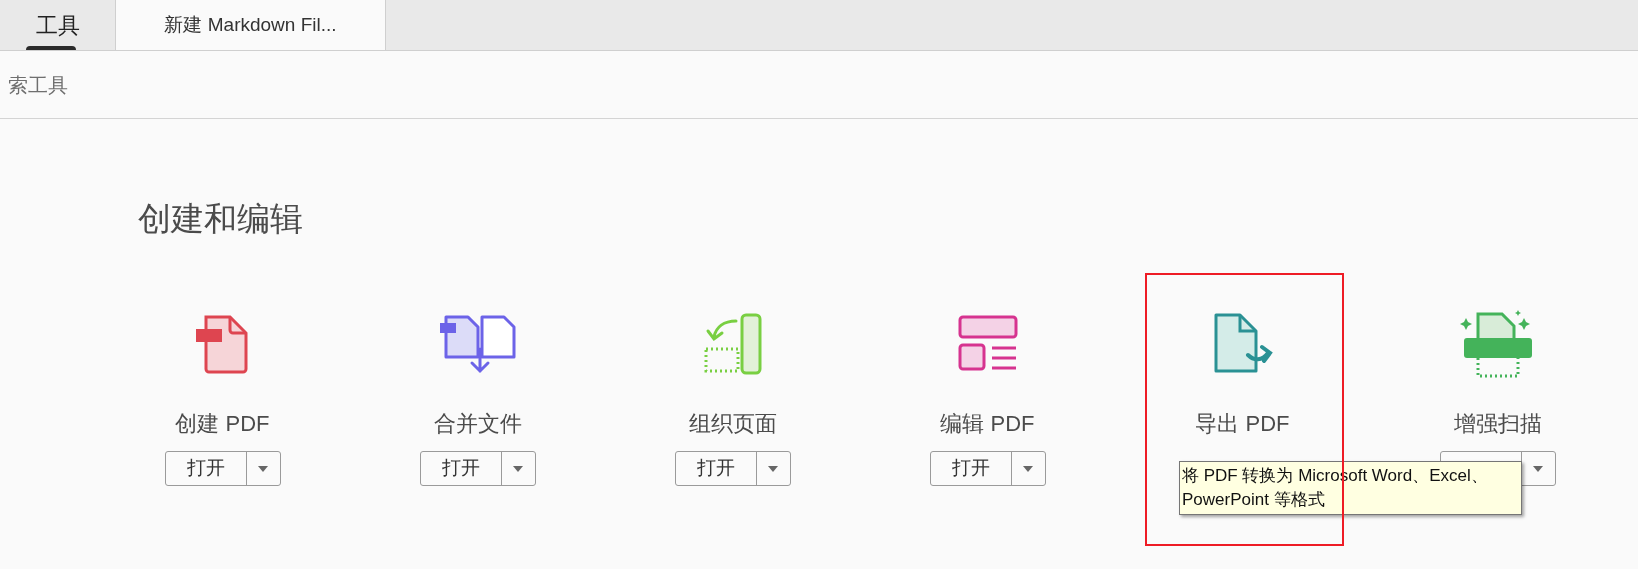 This screenshot has width=1638, height=569. What do you see at coordinates (732, 424) in the screenshot?
I see `tool-label: 组织页面` at bounding box center [732, 424].